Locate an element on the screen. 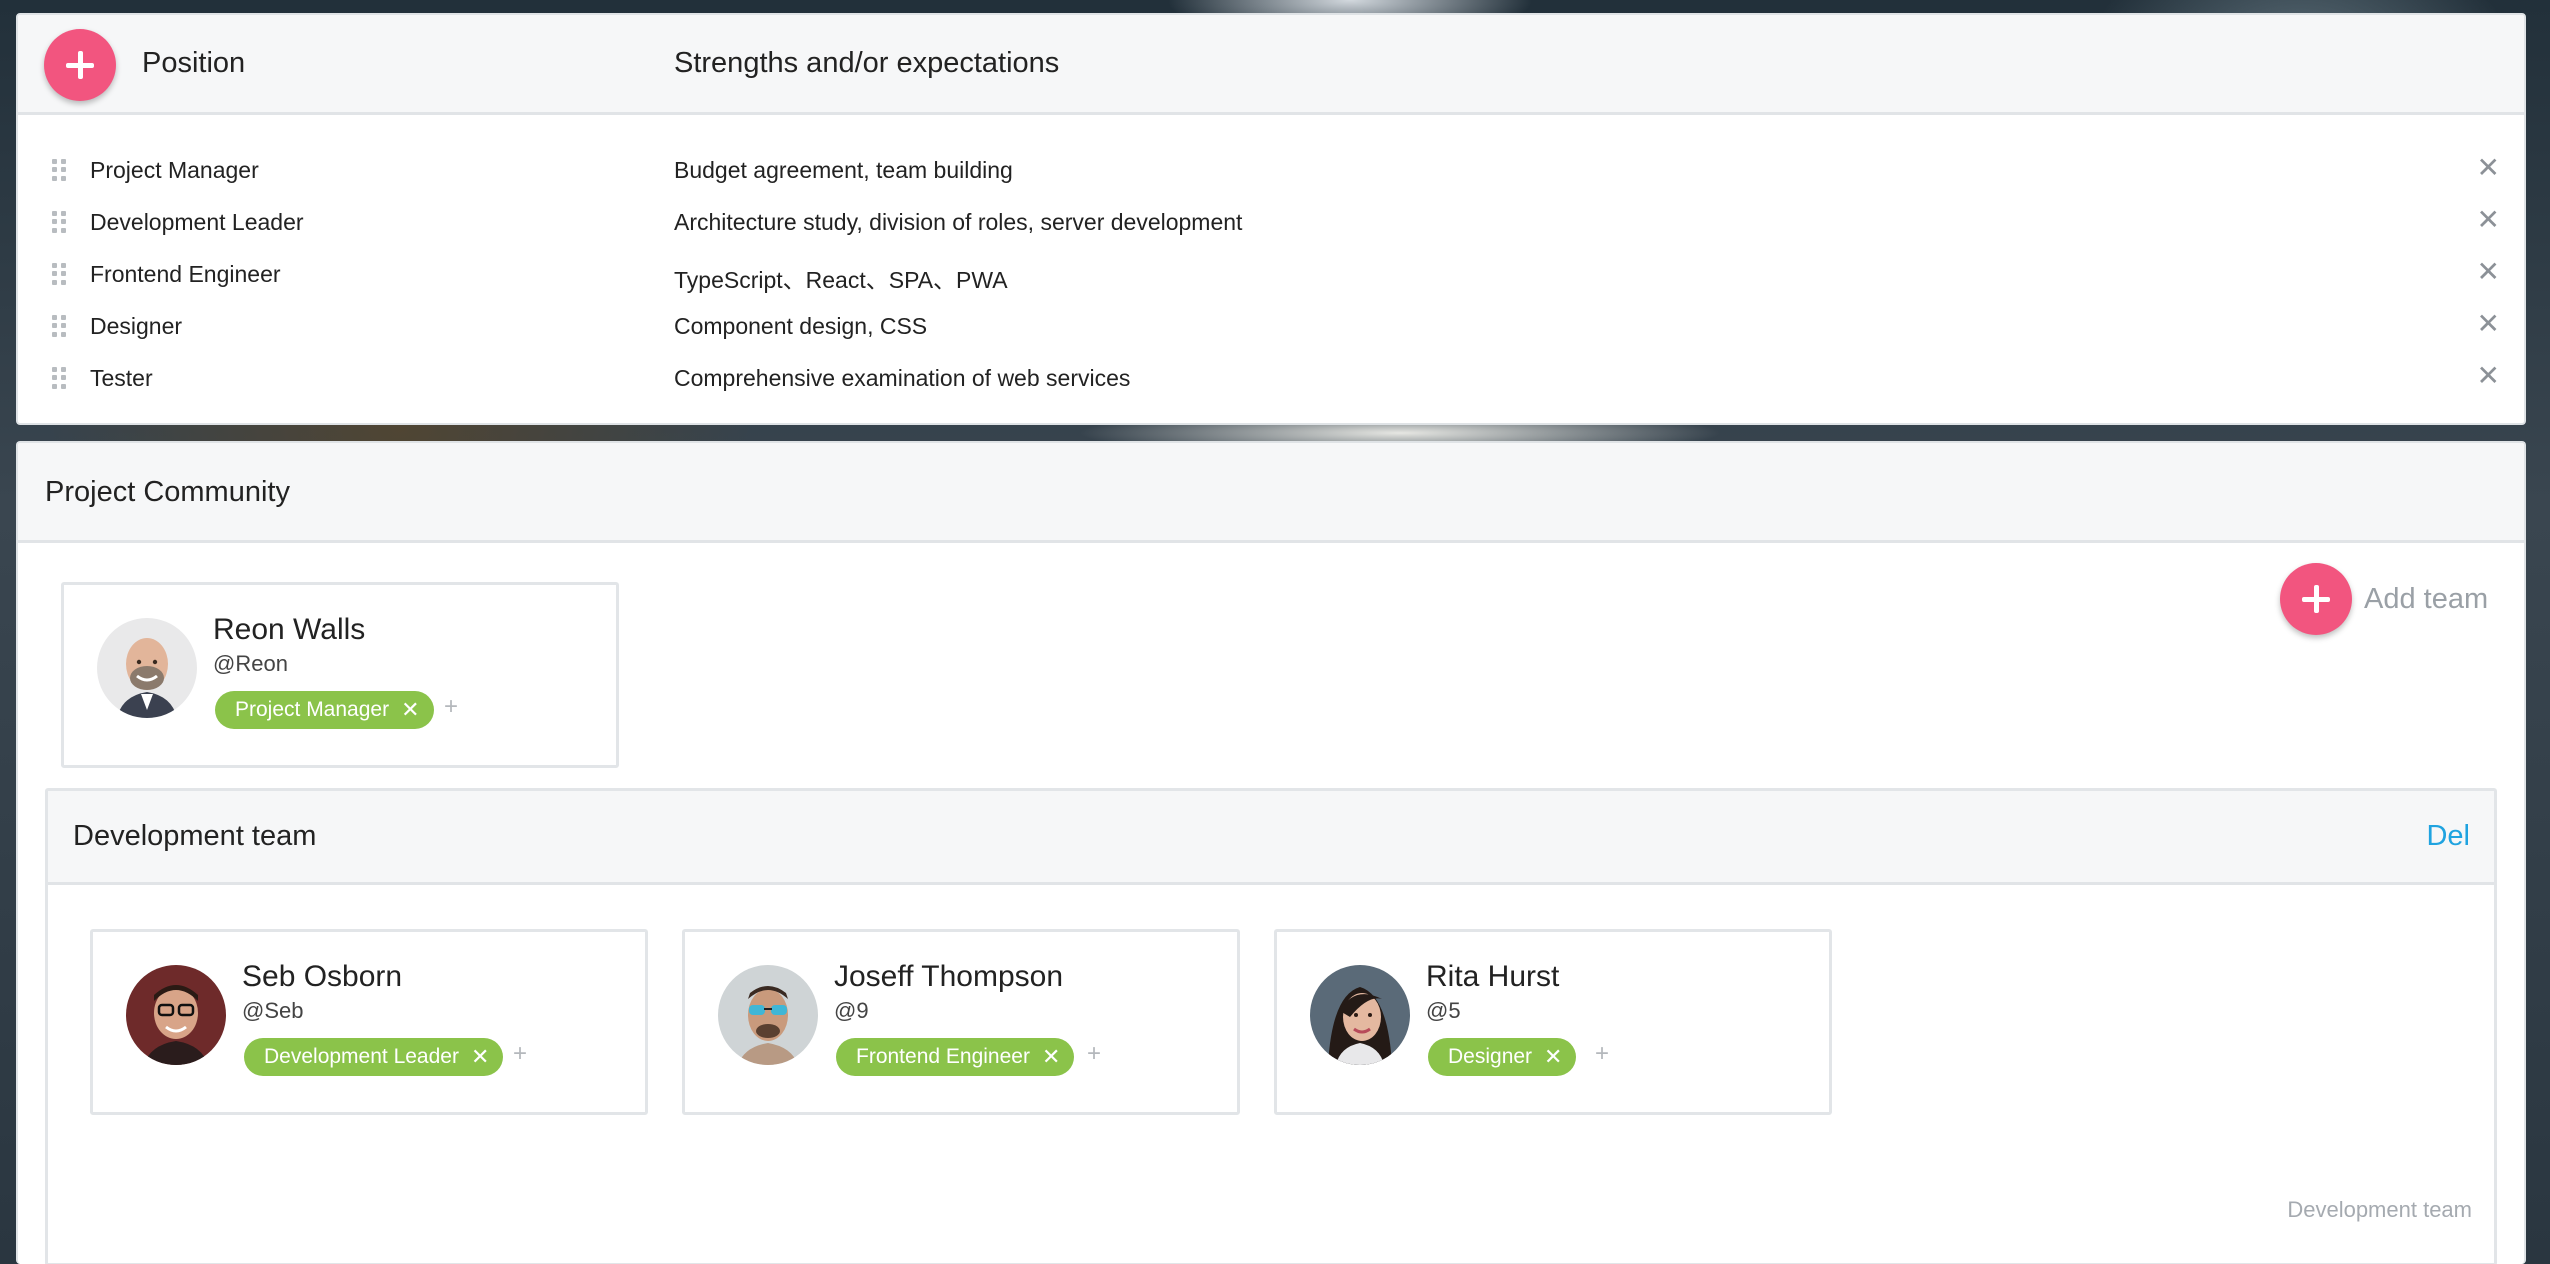 The image size is (2550, 1264). strengths-column-header: Strengths and/or expectations is located at coordinates (867, 63).